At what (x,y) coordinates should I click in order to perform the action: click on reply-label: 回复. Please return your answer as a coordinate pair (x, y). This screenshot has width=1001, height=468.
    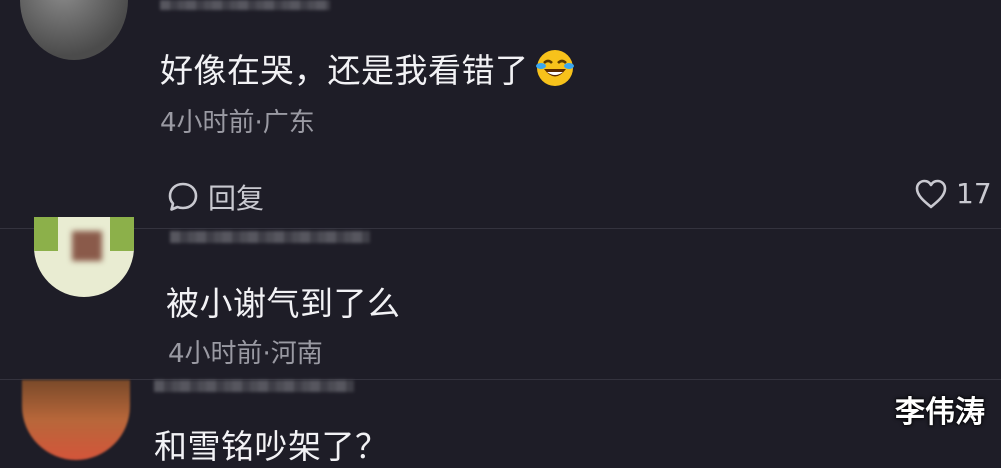
    Looking at the image, I should click on (236, 198).